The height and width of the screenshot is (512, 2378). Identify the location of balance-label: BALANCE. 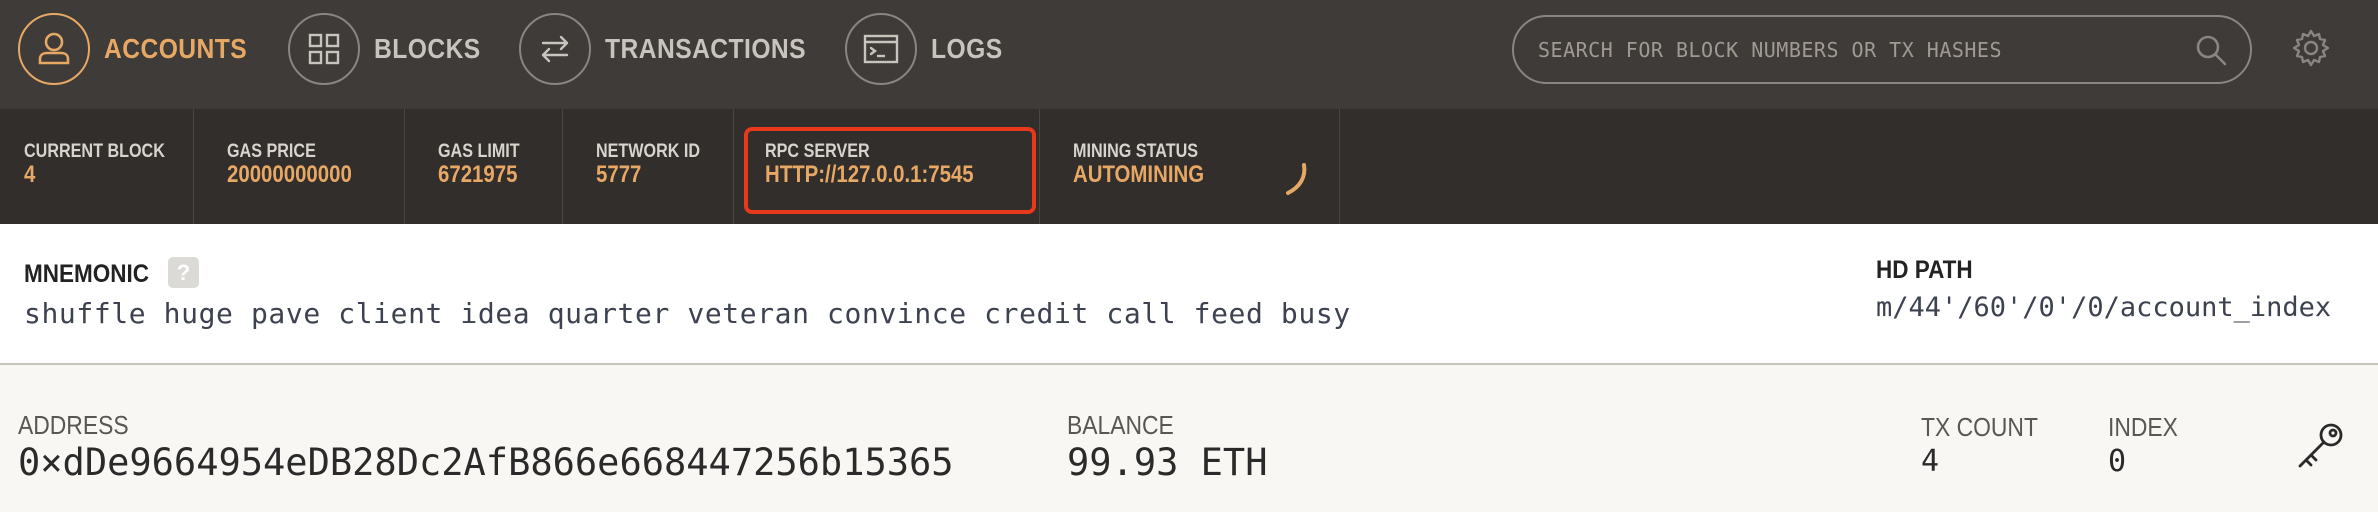
(1120, 425).